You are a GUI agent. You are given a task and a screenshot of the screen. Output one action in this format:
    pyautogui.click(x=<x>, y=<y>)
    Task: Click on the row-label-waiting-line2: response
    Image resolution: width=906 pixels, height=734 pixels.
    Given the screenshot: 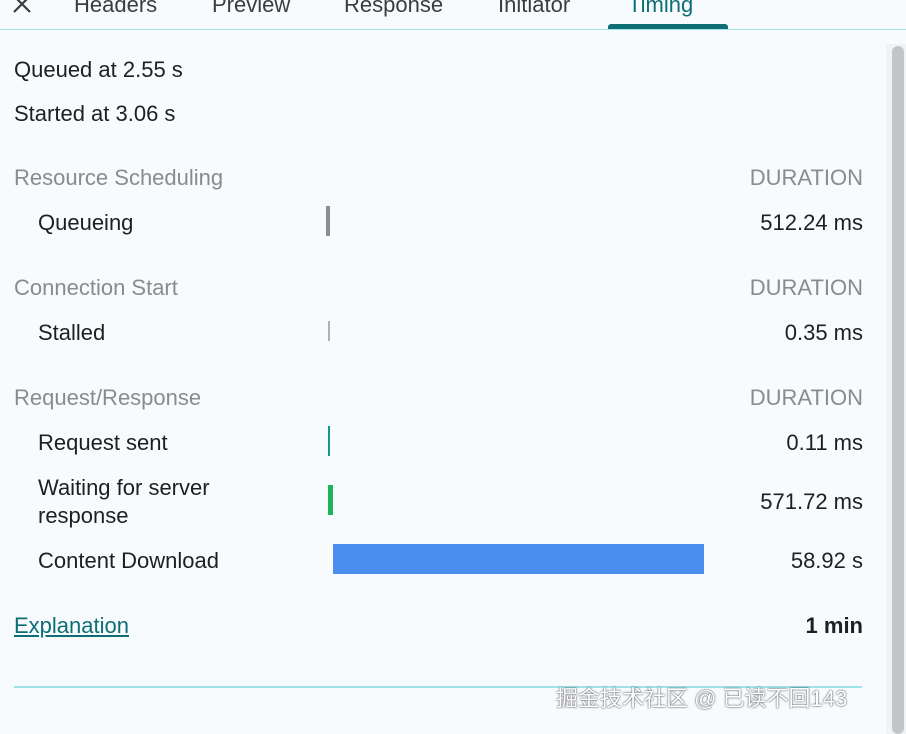 What is the action you would take?
    pyautogui.click(x=83, y=515)
    